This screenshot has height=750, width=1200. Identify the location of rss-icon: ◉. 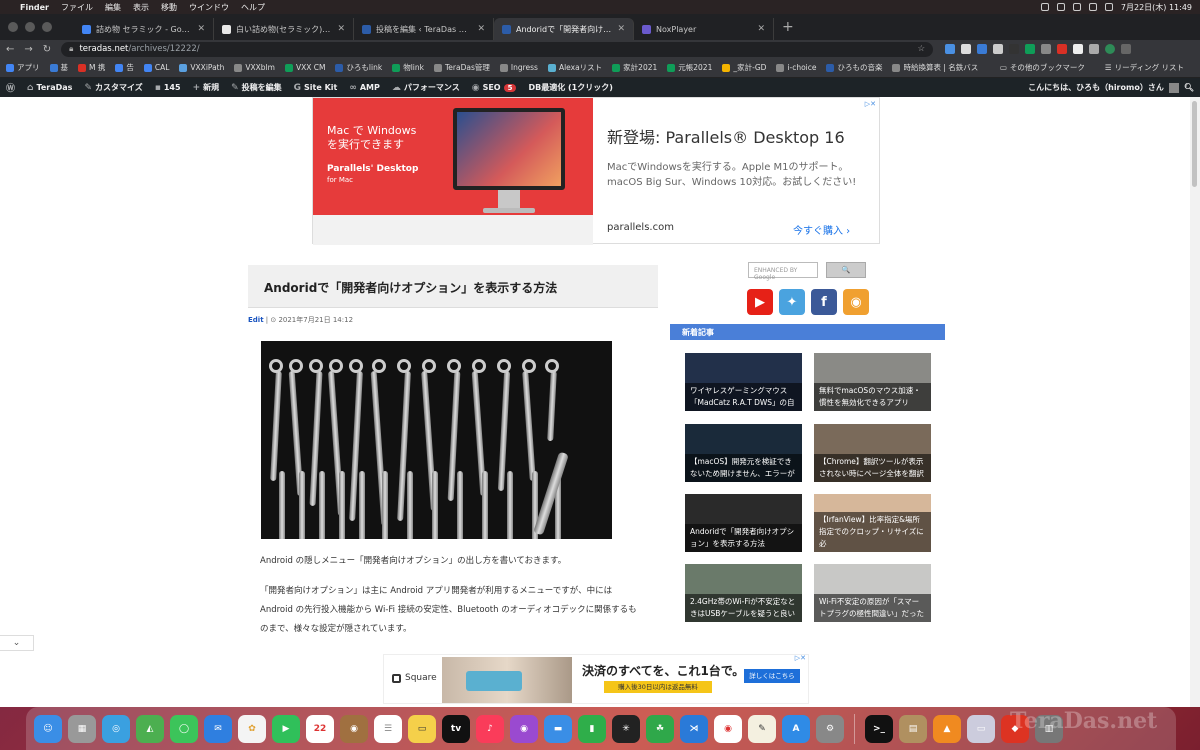
(856, 302).